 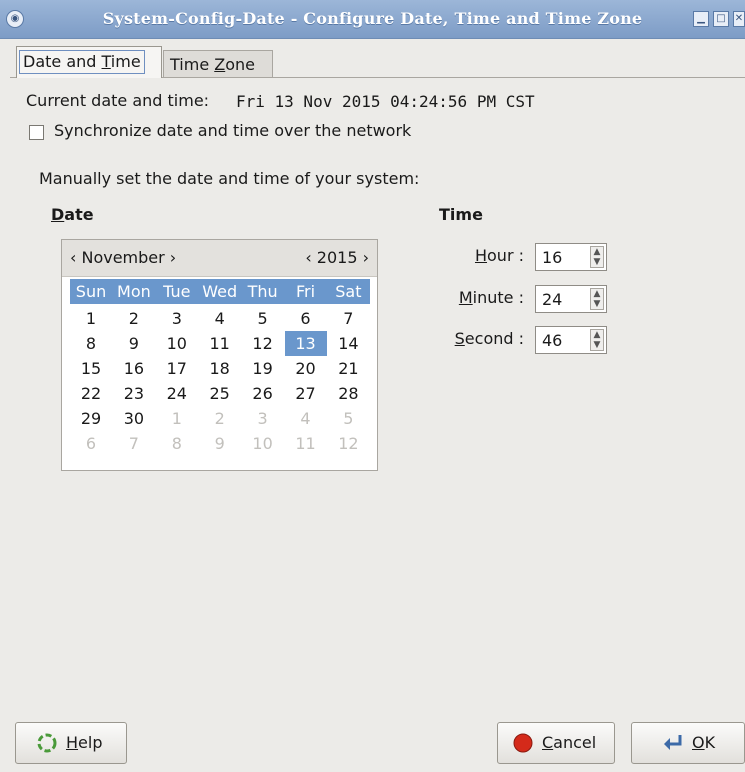 I want to click on help-label: Help, so click(x=84, y=742).